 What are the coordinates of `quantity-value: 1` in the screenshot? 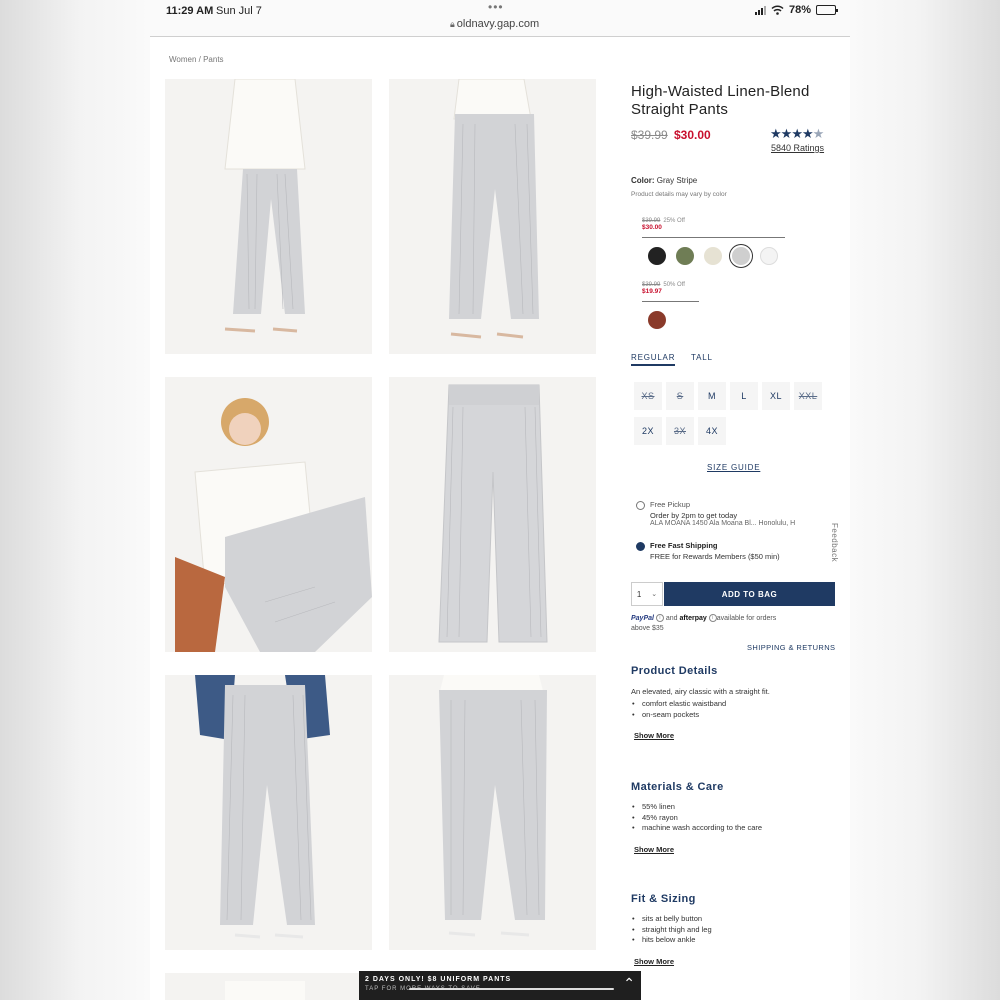 It's located at (639, 594).